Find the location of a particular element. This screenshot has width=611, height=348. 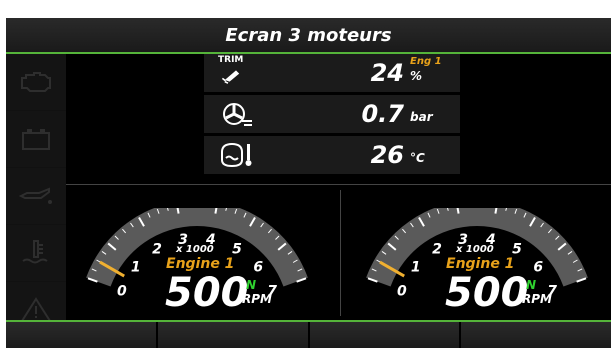

sidebar is located at coordinates (36, 199).